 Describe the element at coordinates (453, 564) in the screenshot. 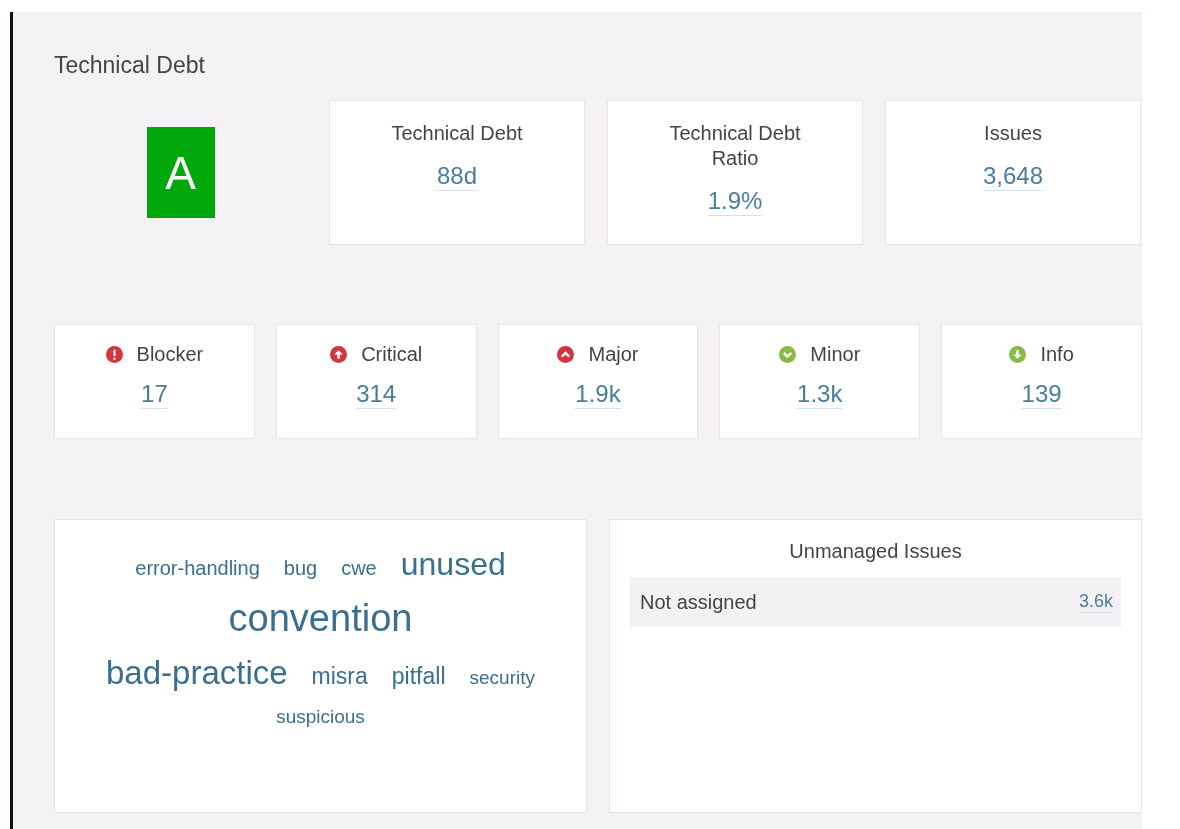

I see `tag-link: unused` at that location.